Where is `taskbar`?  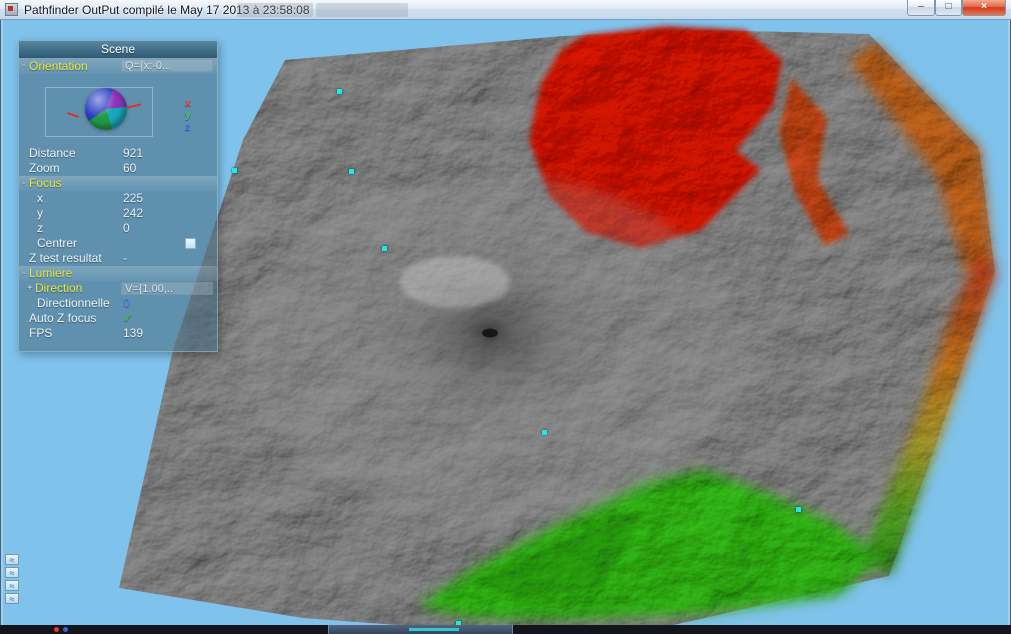
taskbar is located at coordinates (505, 629).